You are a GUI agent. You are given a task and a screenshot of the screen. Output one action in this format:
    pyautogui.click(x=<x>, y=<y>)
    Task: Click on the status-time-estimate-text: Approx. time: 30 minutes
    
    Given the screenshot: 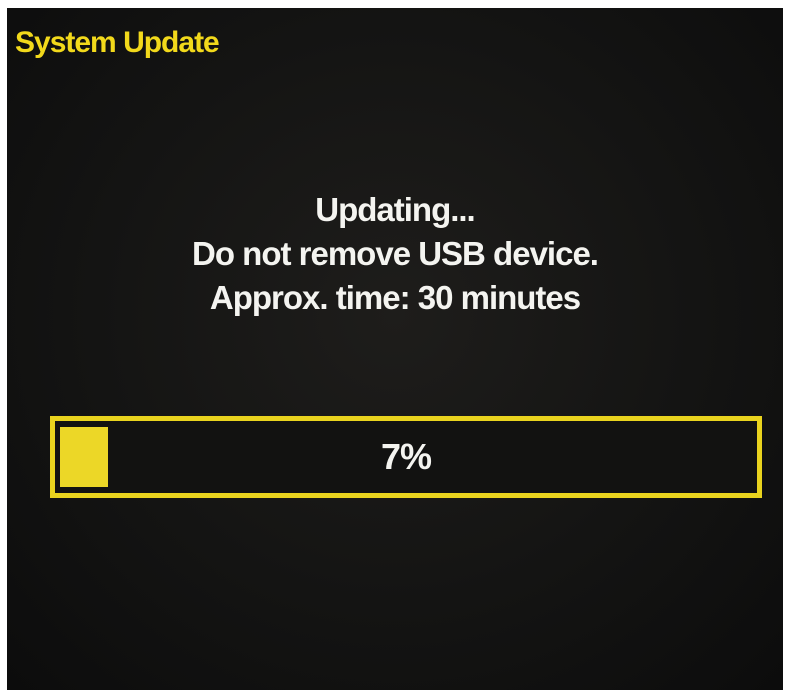 What is the action you would take?
    pyautogui.click(x=395, y=297)
    